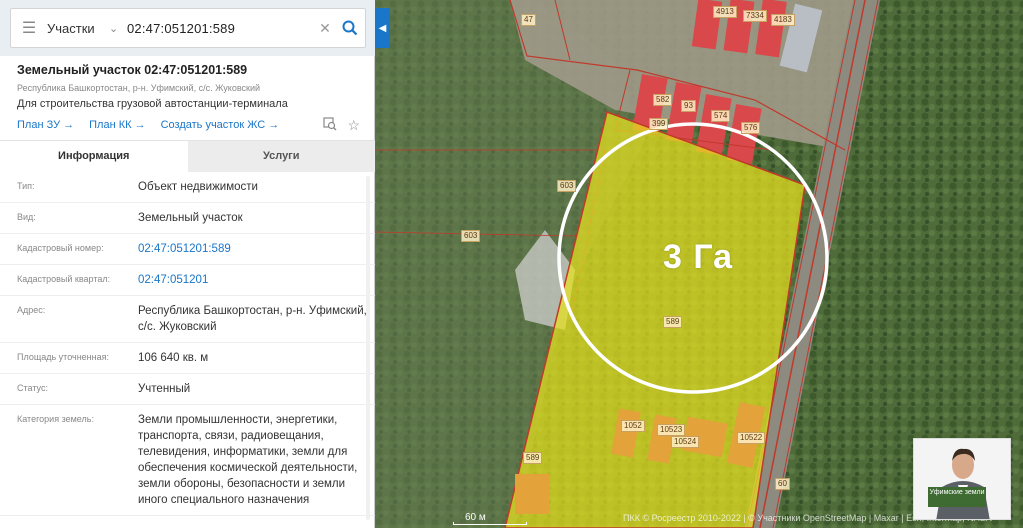 The width and height of the screenshot is (1023, 528). Describe the element at coordinates (26, 186) in the screenshot. I see `info-label: Тип:` at that location.